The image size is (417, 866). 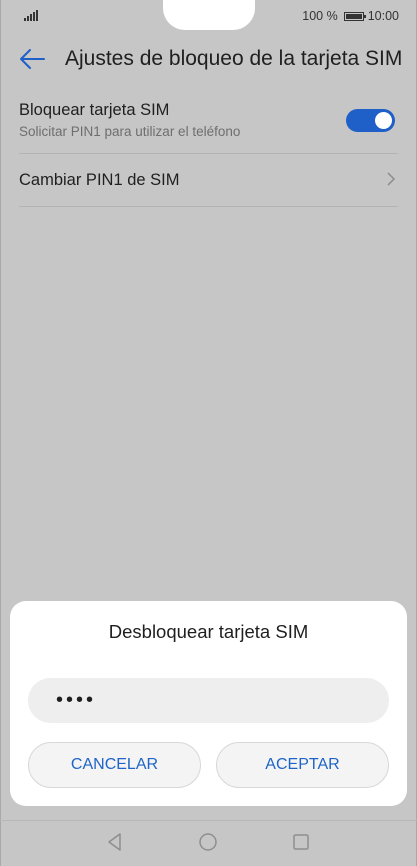 What do you see at coordinates (0, 433) in the screenshot?
I see `frame-edge-left` at bounding box center [0, 433].